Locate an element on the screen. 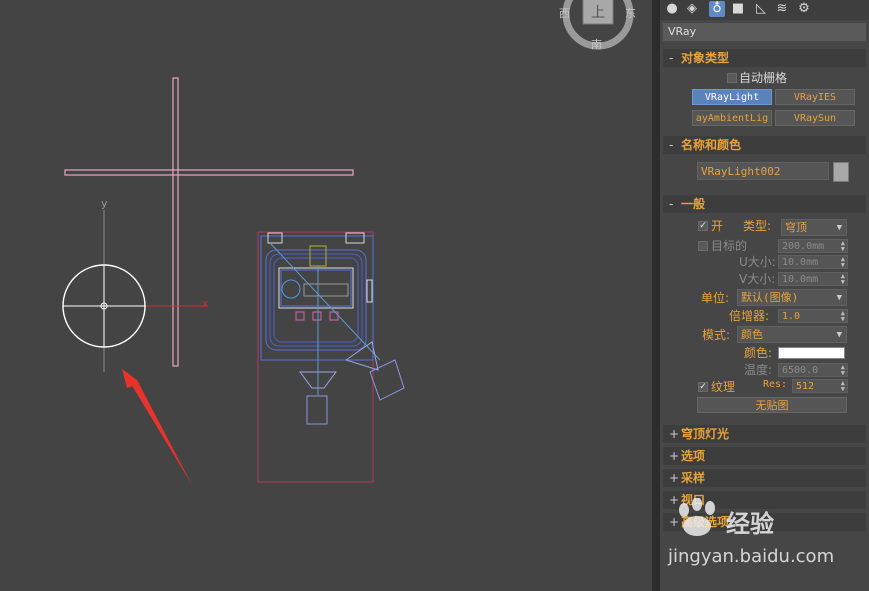  rollout-general: - 一般 is located at coordinates (764, 204).